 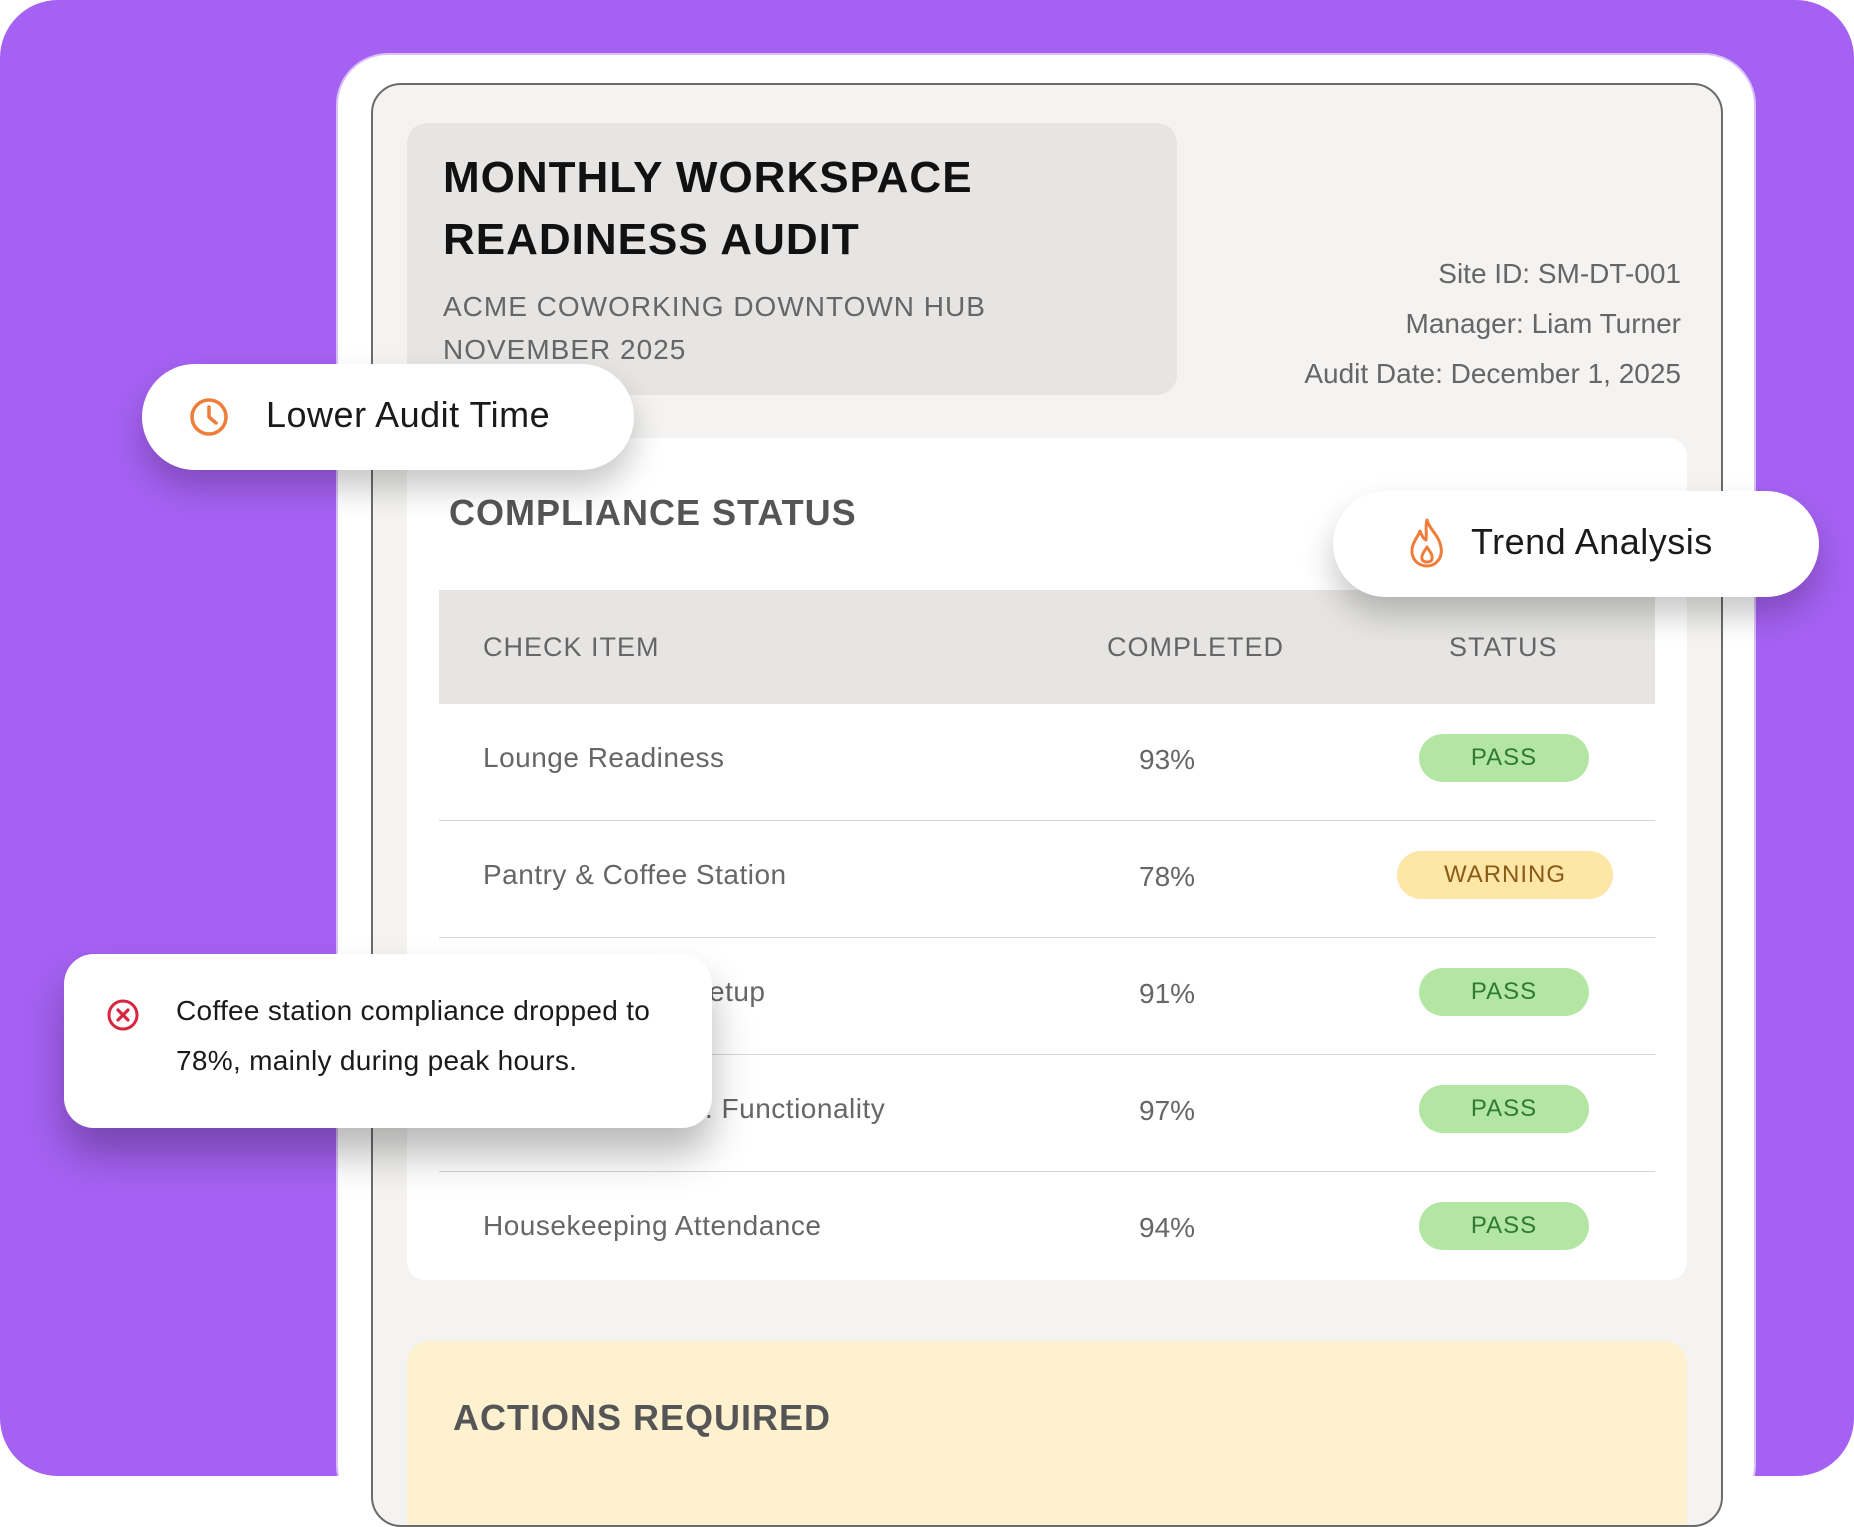 I want to click on row-check-item: etup, so click(x=737, y=991).